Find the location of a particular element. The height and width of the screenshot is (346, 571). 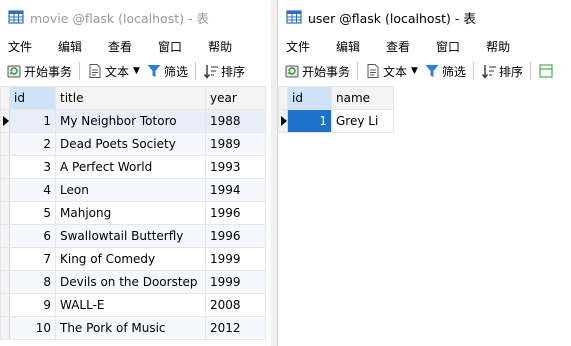

grid-icon is located at coordinates (546, 71).